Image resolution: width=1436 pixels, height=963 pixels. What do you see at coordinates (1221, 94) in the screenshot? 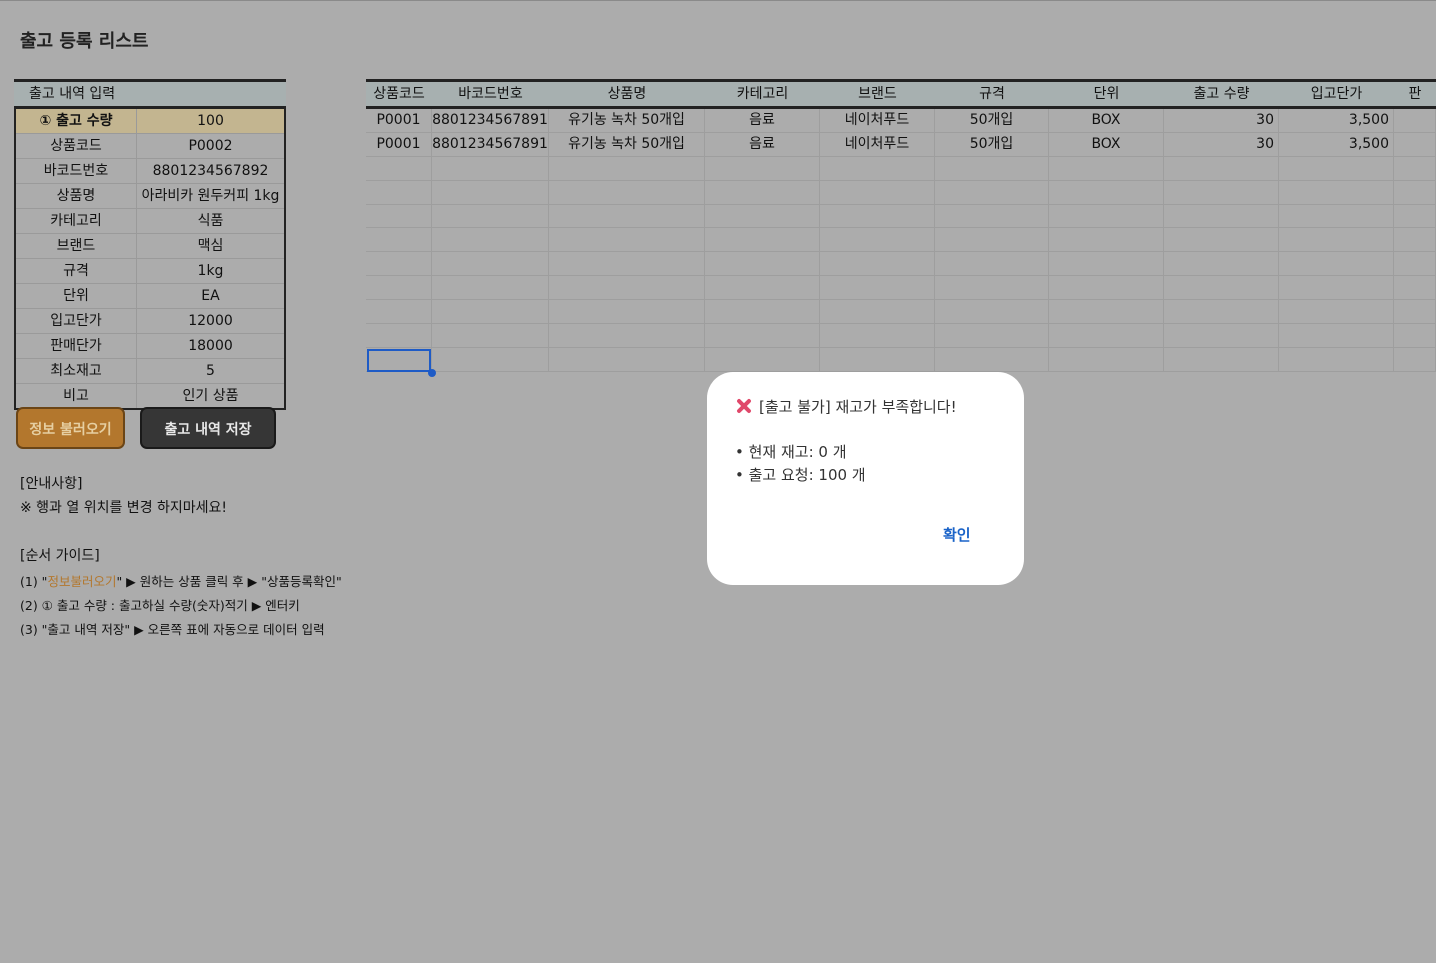
I see `grid-header-cell: 출고 수량` at bounding box center [1221, 94].